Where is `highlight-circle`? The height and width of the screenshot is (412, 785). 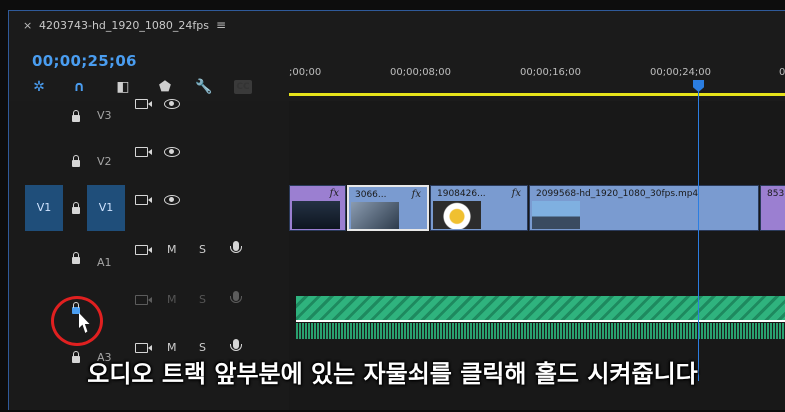 highlight-circle is located at coordinates (77, 321).